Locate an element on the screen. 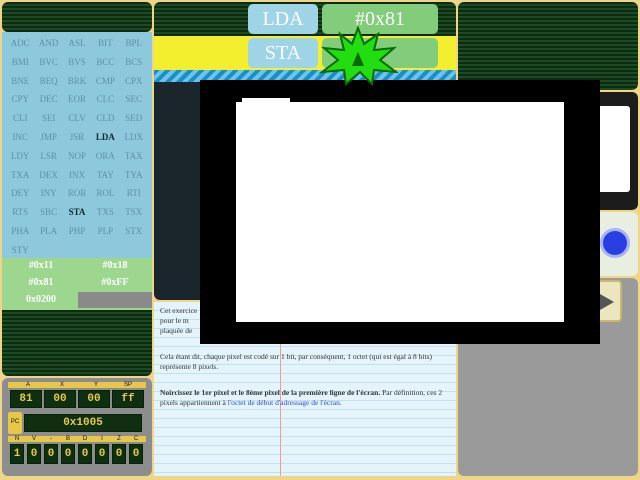  opcode-bit: BIT is located at coordinates (105, 43).